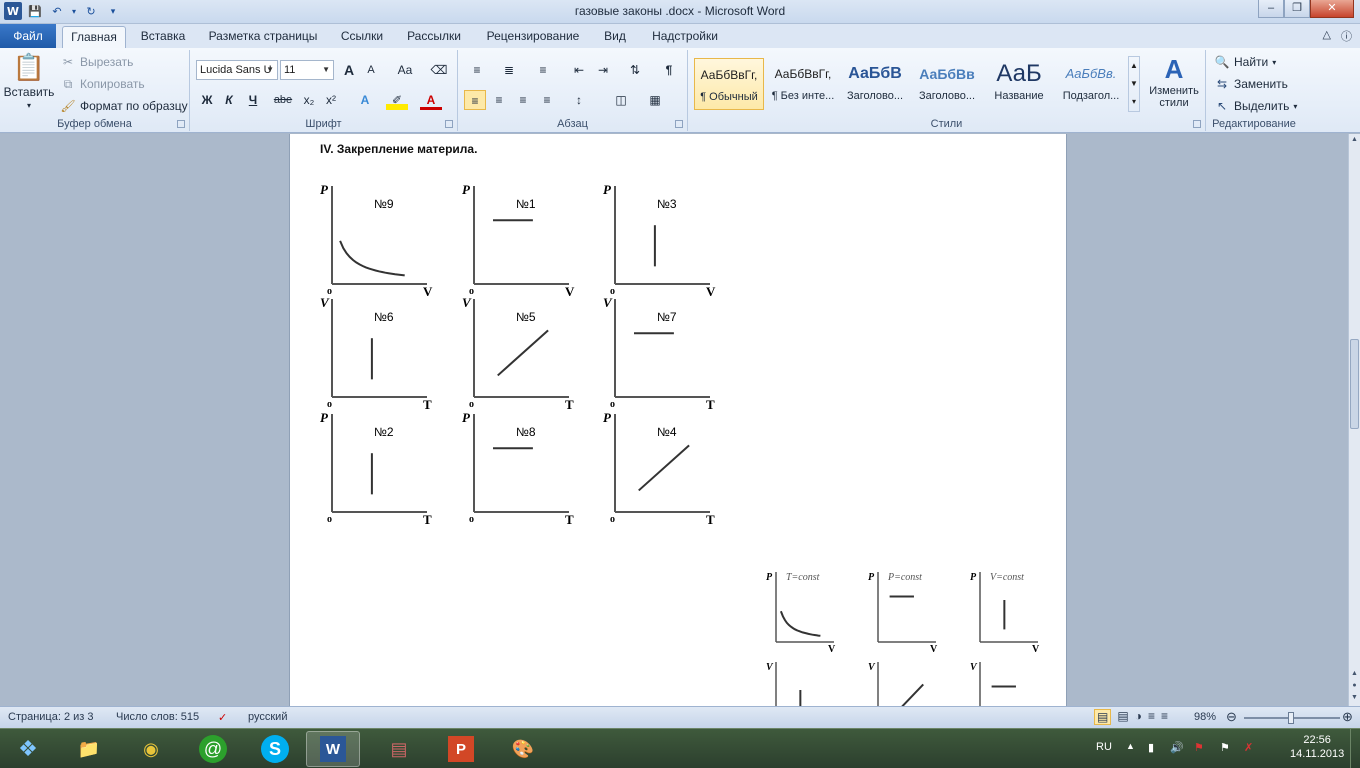 The height and width of the screenshot is (768, 1360). Describe the element at coordinates (253, 100) in the screenshot. I see `underline-button: Ч` at that location.